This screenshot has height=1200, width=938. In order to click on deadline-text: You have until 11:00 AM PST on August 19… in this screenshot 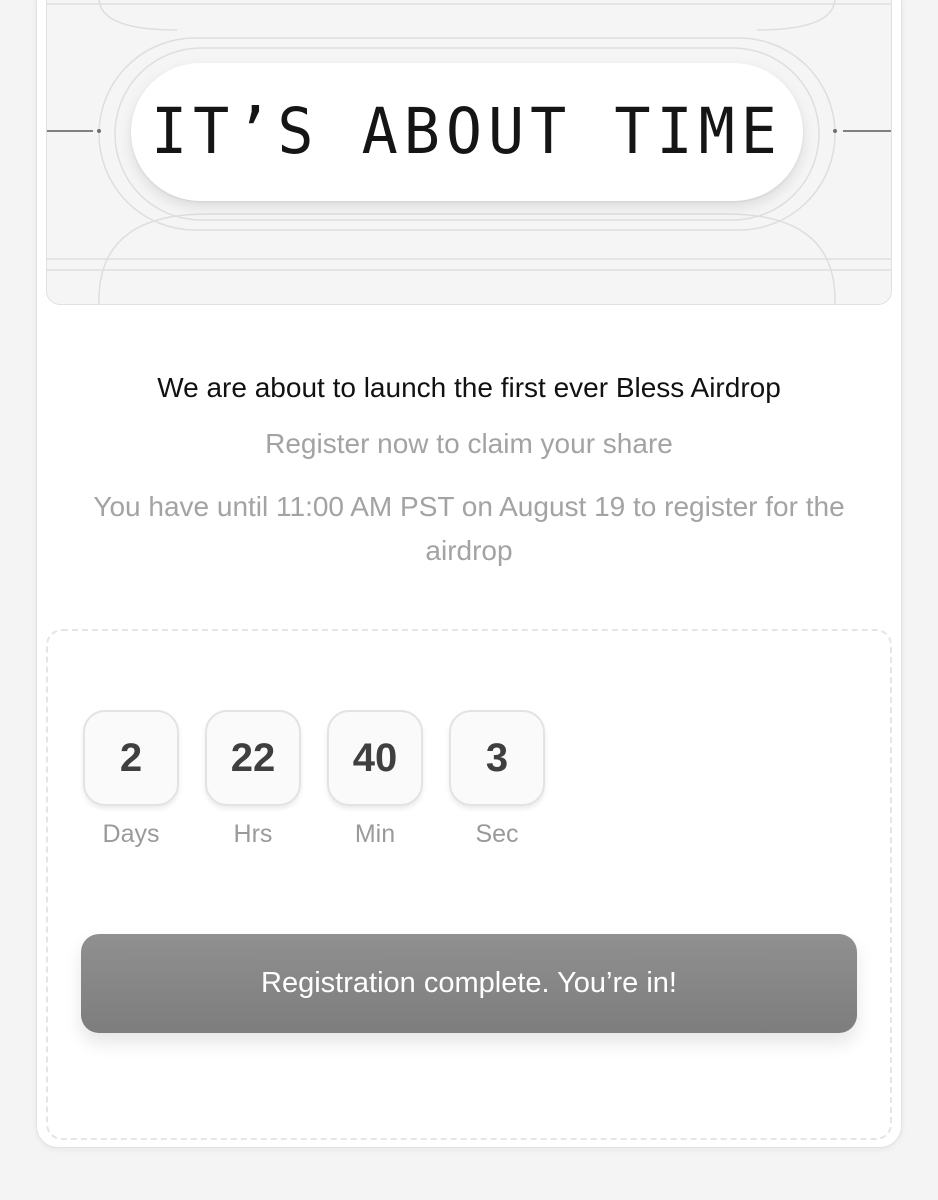, I will do `click(469, 528)`.